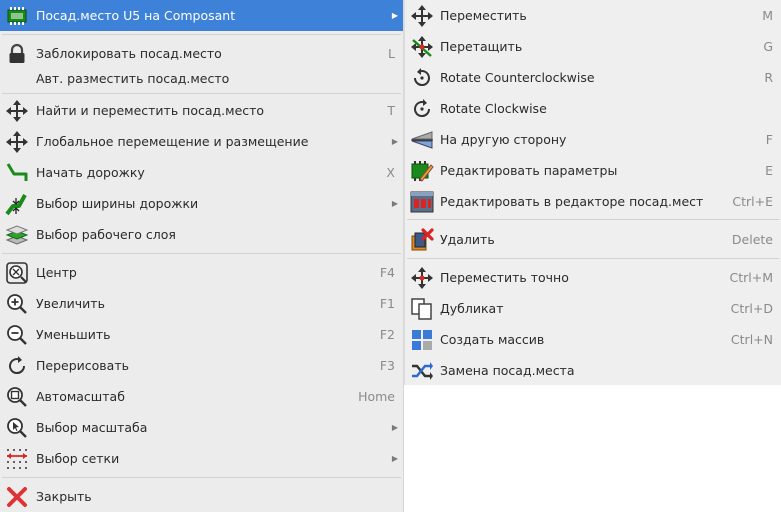 The height and width of the screenshot is (512, 781). Describe the element at coordinates (56, 272) in the screenshot. I see `menu-item-label: Центр` at that location.